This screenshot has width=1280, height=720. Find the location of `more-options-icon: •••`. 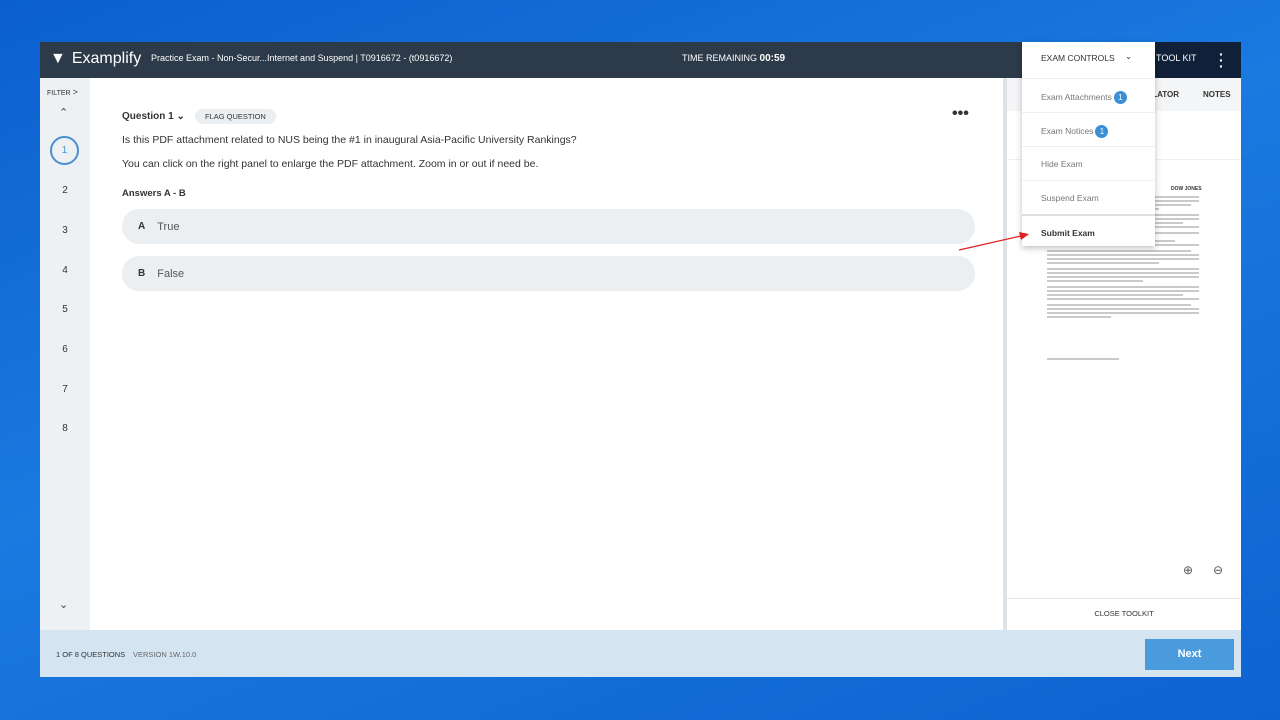

more-options-icon: ••• is located at coordinates (960, 114).